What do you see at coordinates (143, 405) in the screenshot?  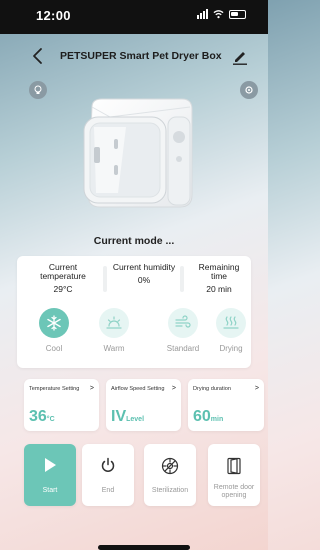 I see `airflow-setting-card: Airflow Speed Setting > IVLevel` at bounding box center [143, 405].